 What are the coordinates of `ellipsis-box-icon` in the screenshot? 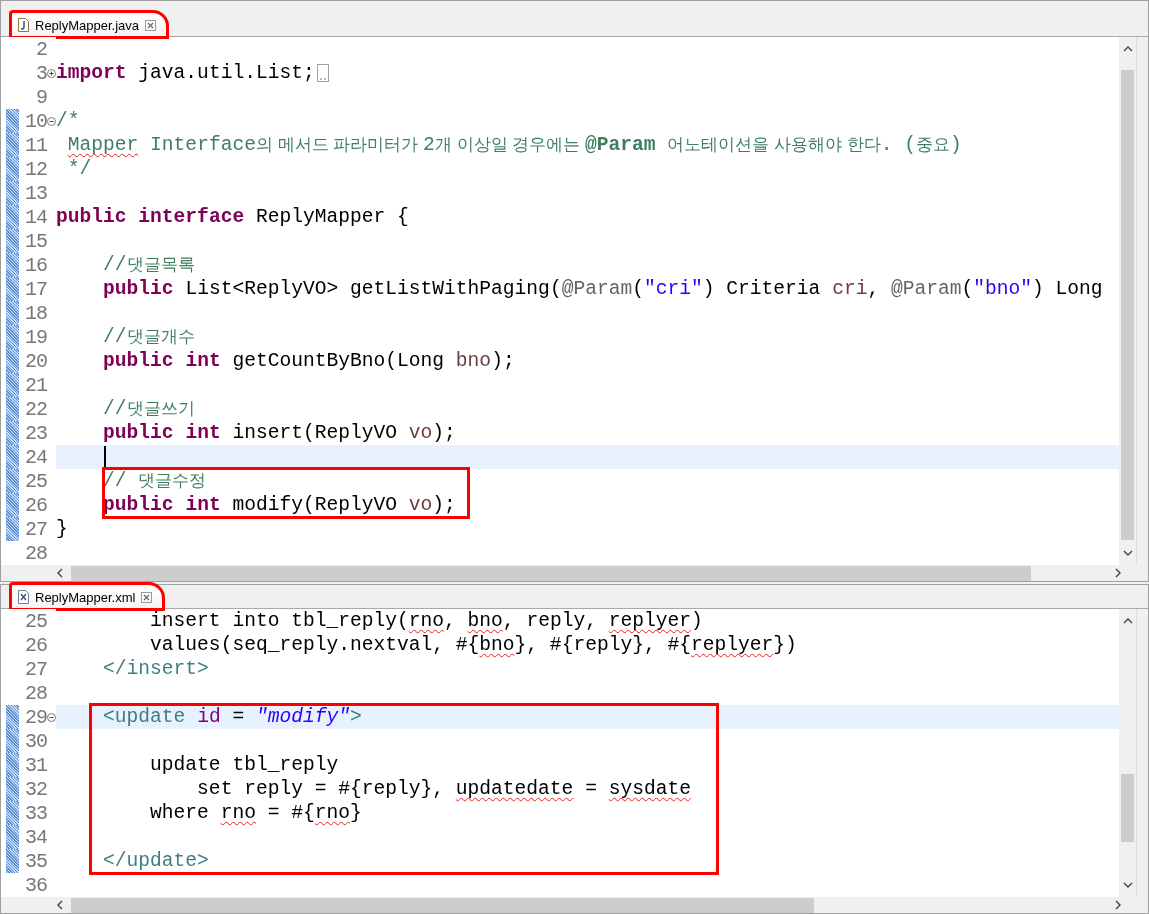 It's located at (322, 73).